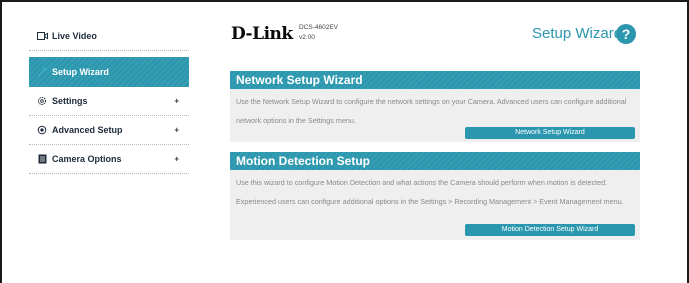 Image resolution: width=689 pixels, height=283 pixels. I want to click on video-icon, so click(42, 36).